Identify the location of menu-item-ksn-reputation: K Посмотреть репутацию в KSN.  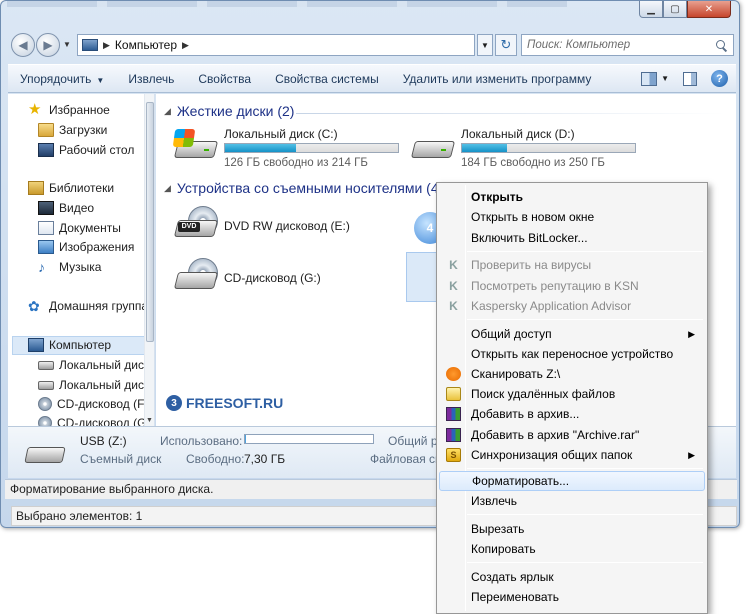
(572, 286).